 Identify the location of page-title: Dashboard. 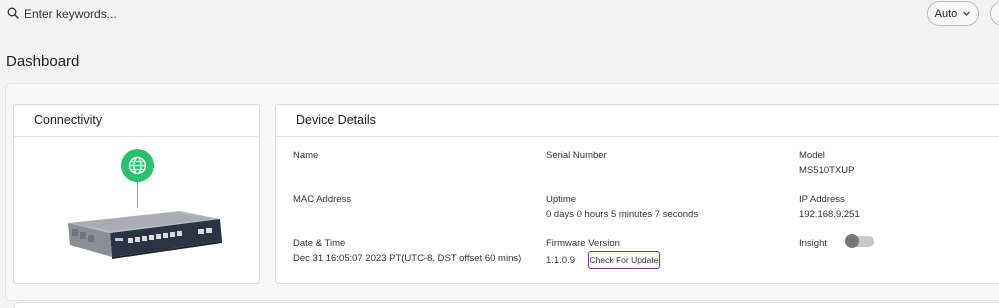
(43, 61).